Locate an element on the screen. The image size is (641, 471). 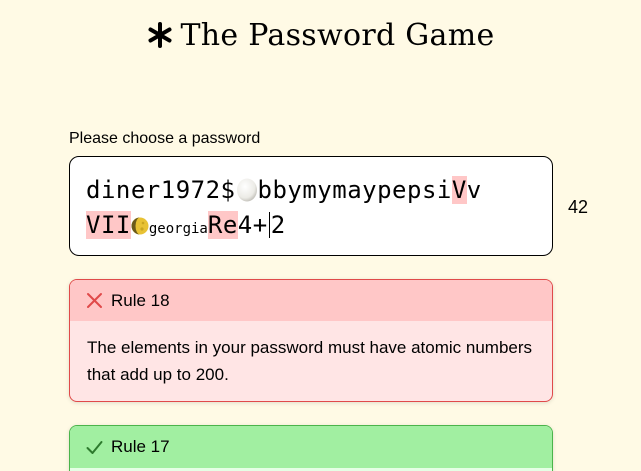
password-text: diner1972$ is located at coordinates (161, 190).